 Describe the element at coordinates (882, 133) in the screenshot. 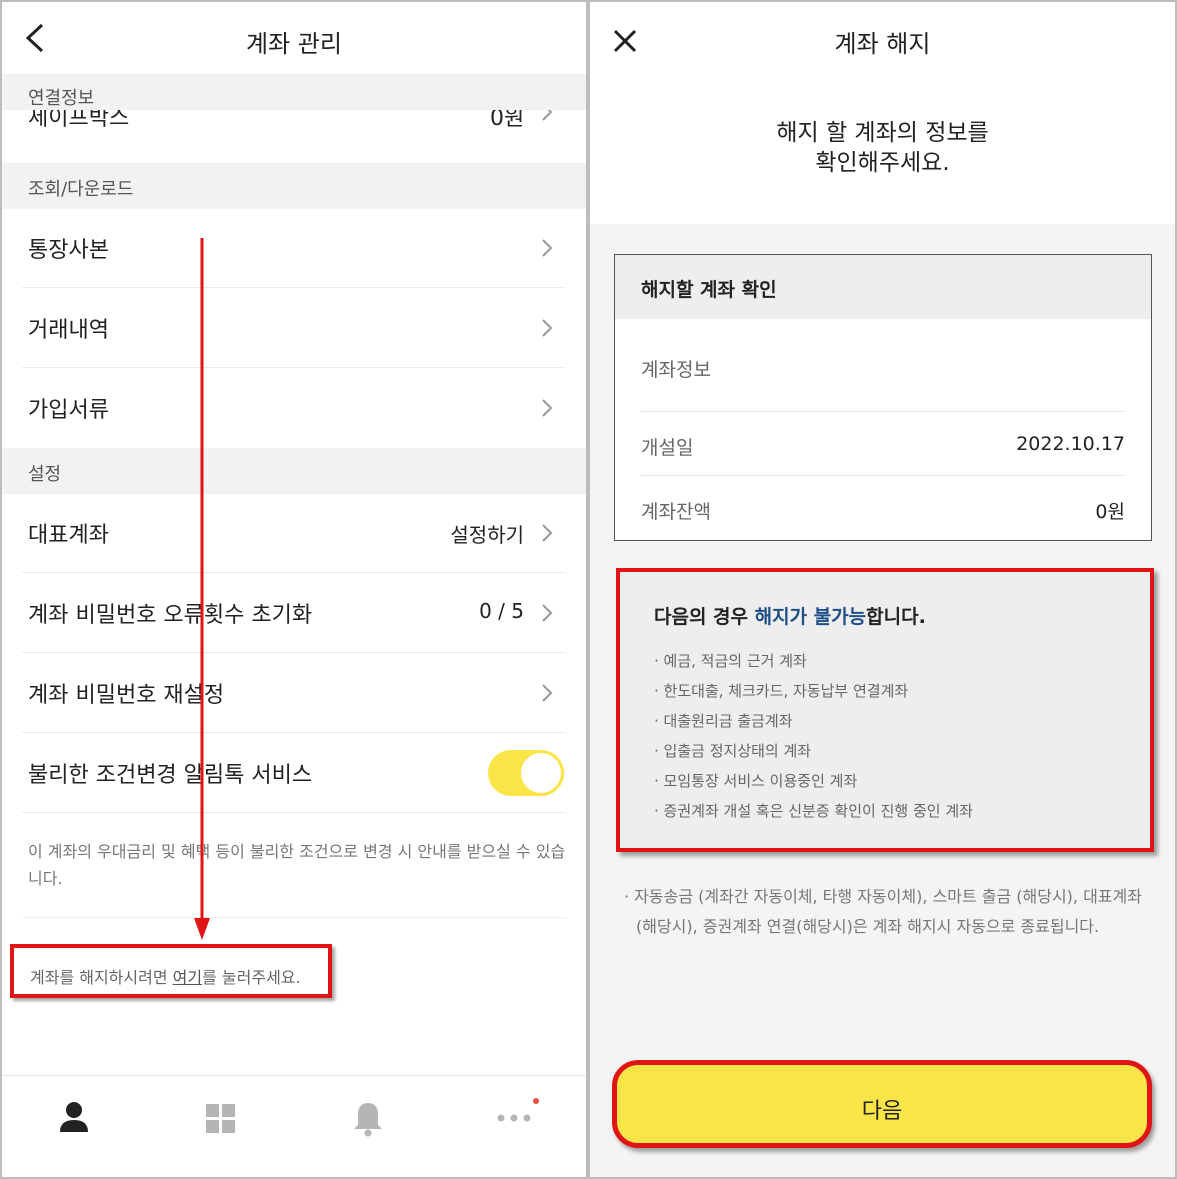

I see `headline-line-1: 해지 할 계좌의 정보를` at that location.